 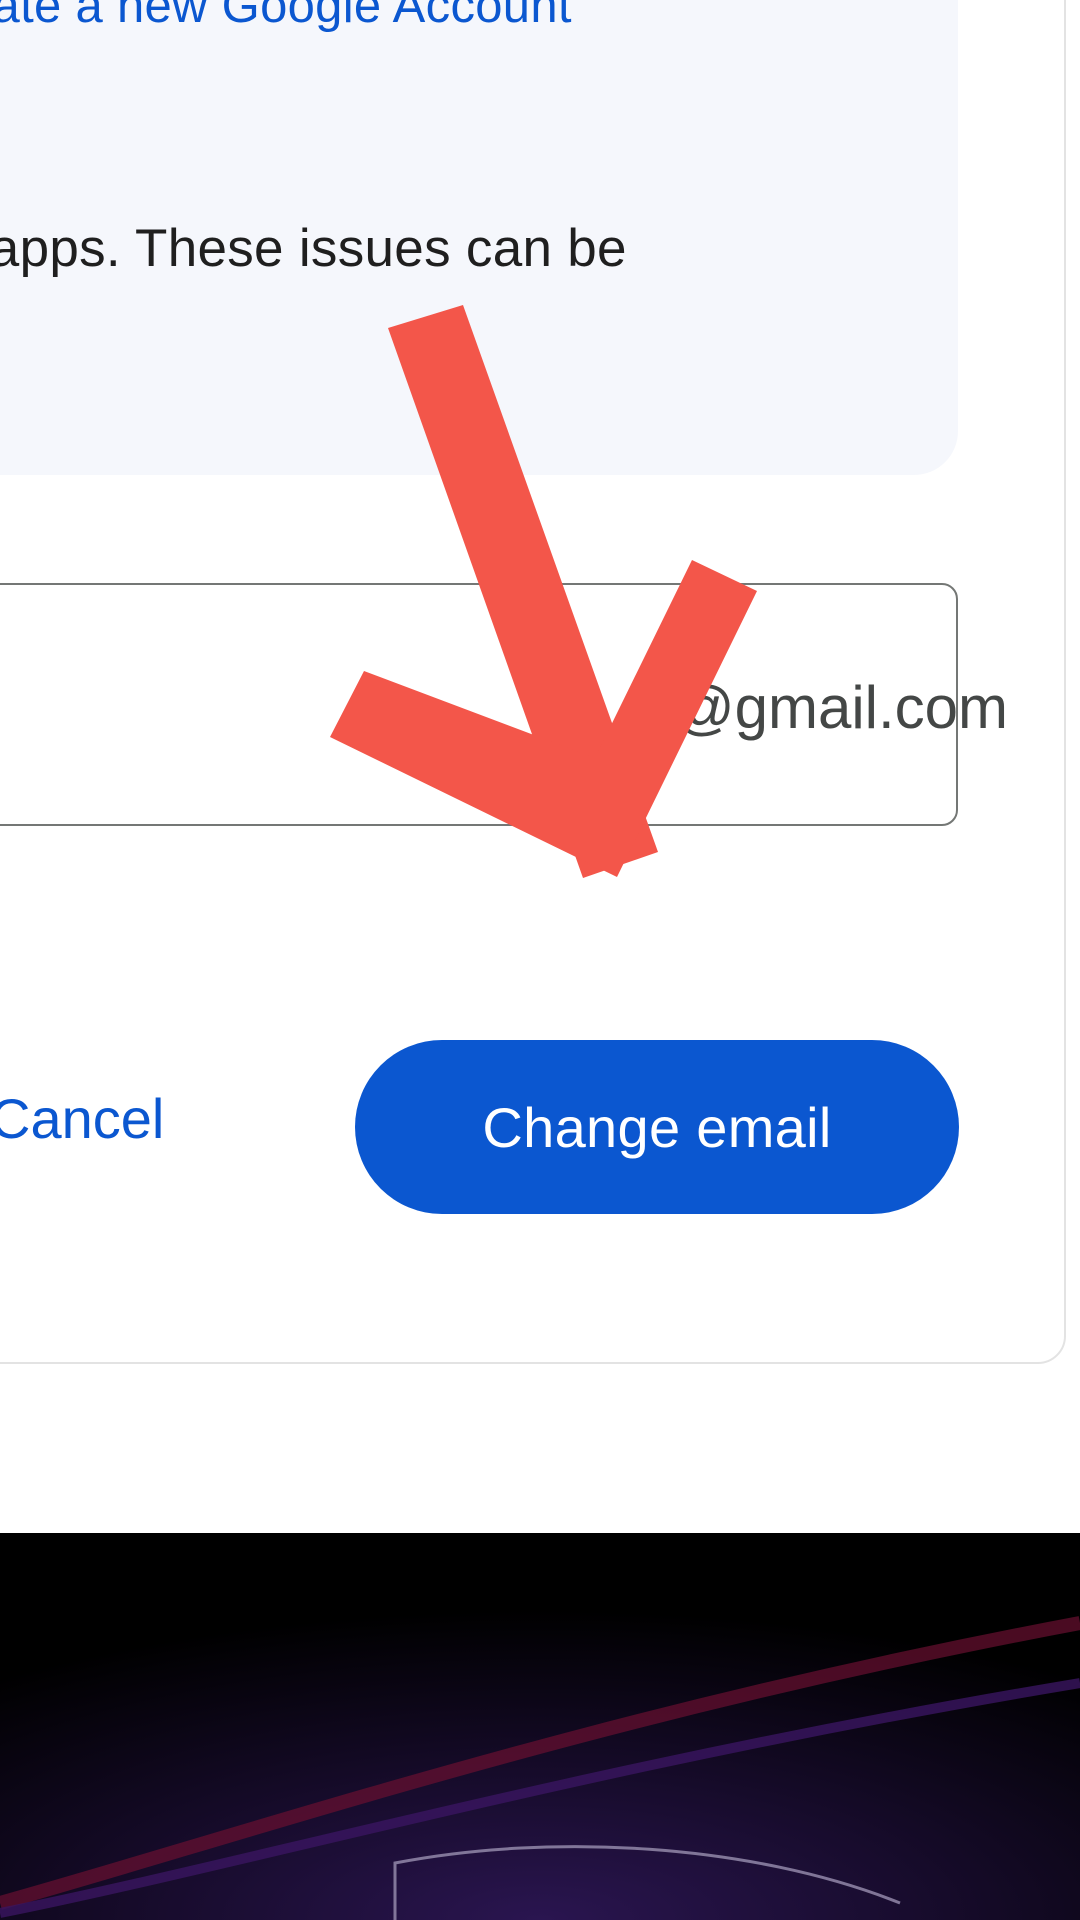 What do you see at coordinates (313, 248) in the screenshot?
I see `info-text-line-1: e apps. These issues can be` at bounding box center [313, 248].